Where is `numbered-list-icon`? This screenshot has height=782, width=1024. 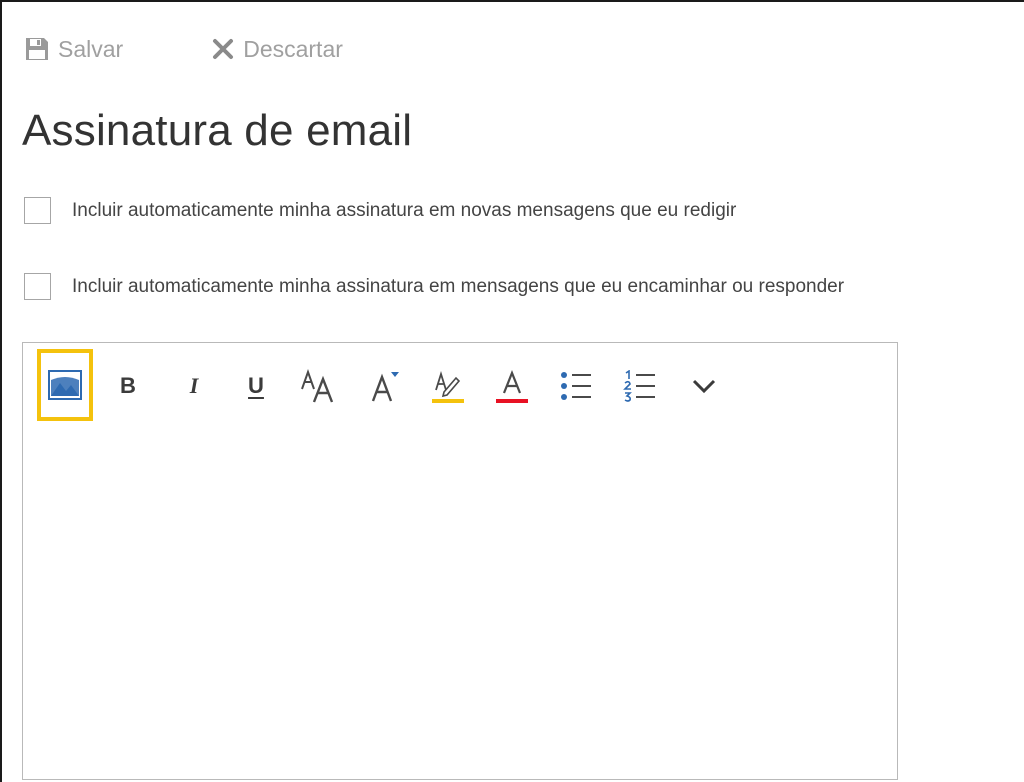 numbered-list-icon is located at coordinates (639, 386).